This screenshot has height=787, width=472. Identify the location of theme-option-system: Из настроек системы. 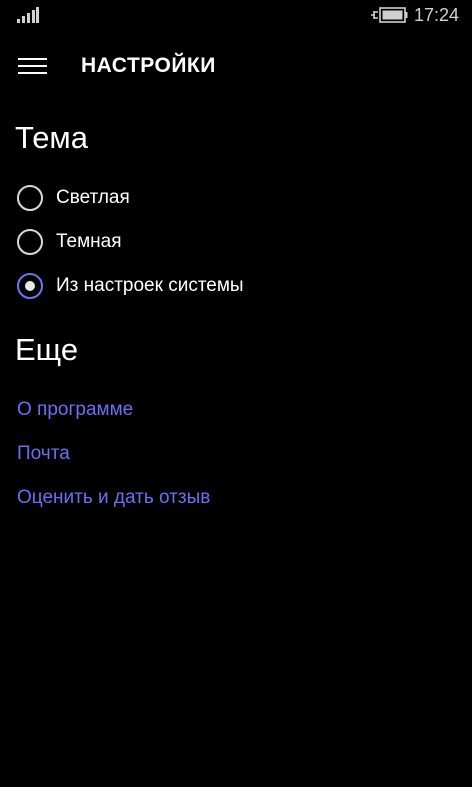
(217, 288).